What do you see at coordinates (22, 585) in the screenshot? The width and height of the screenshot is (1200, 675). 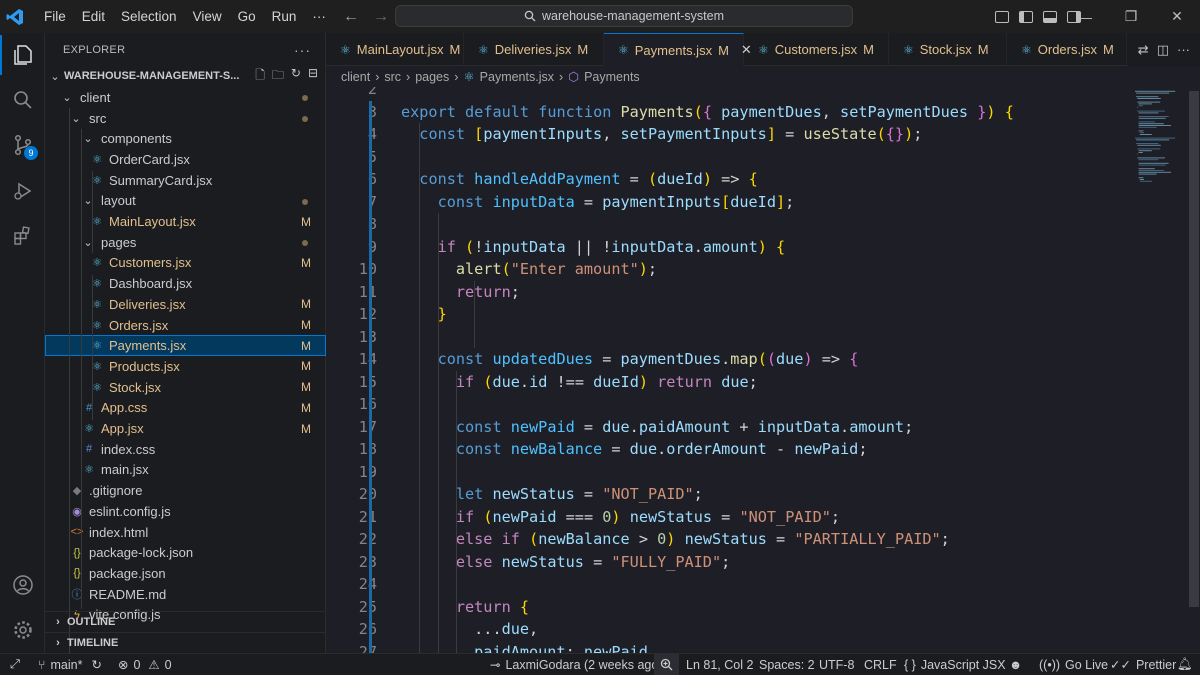 I see `accounts-icon` at bounding box center [22, 585].